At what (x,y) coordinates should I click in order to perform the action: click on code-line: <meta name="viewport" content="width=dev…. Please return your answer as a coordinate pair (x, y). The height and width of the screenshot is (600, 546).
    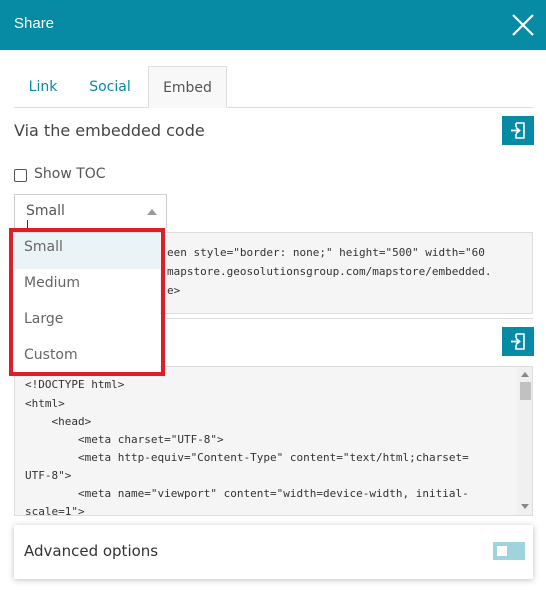
    Looking at the image, I should click on (247, 493).